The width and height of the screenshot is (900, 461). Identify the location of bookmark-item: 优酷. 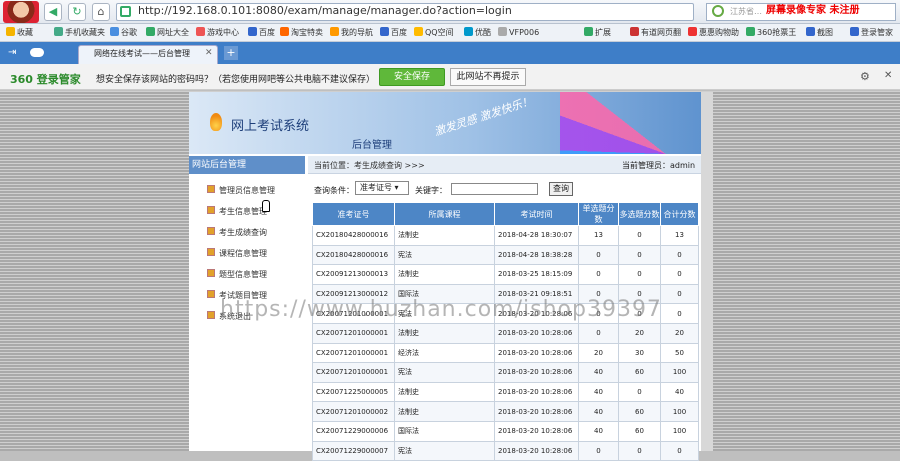
(477, 33).